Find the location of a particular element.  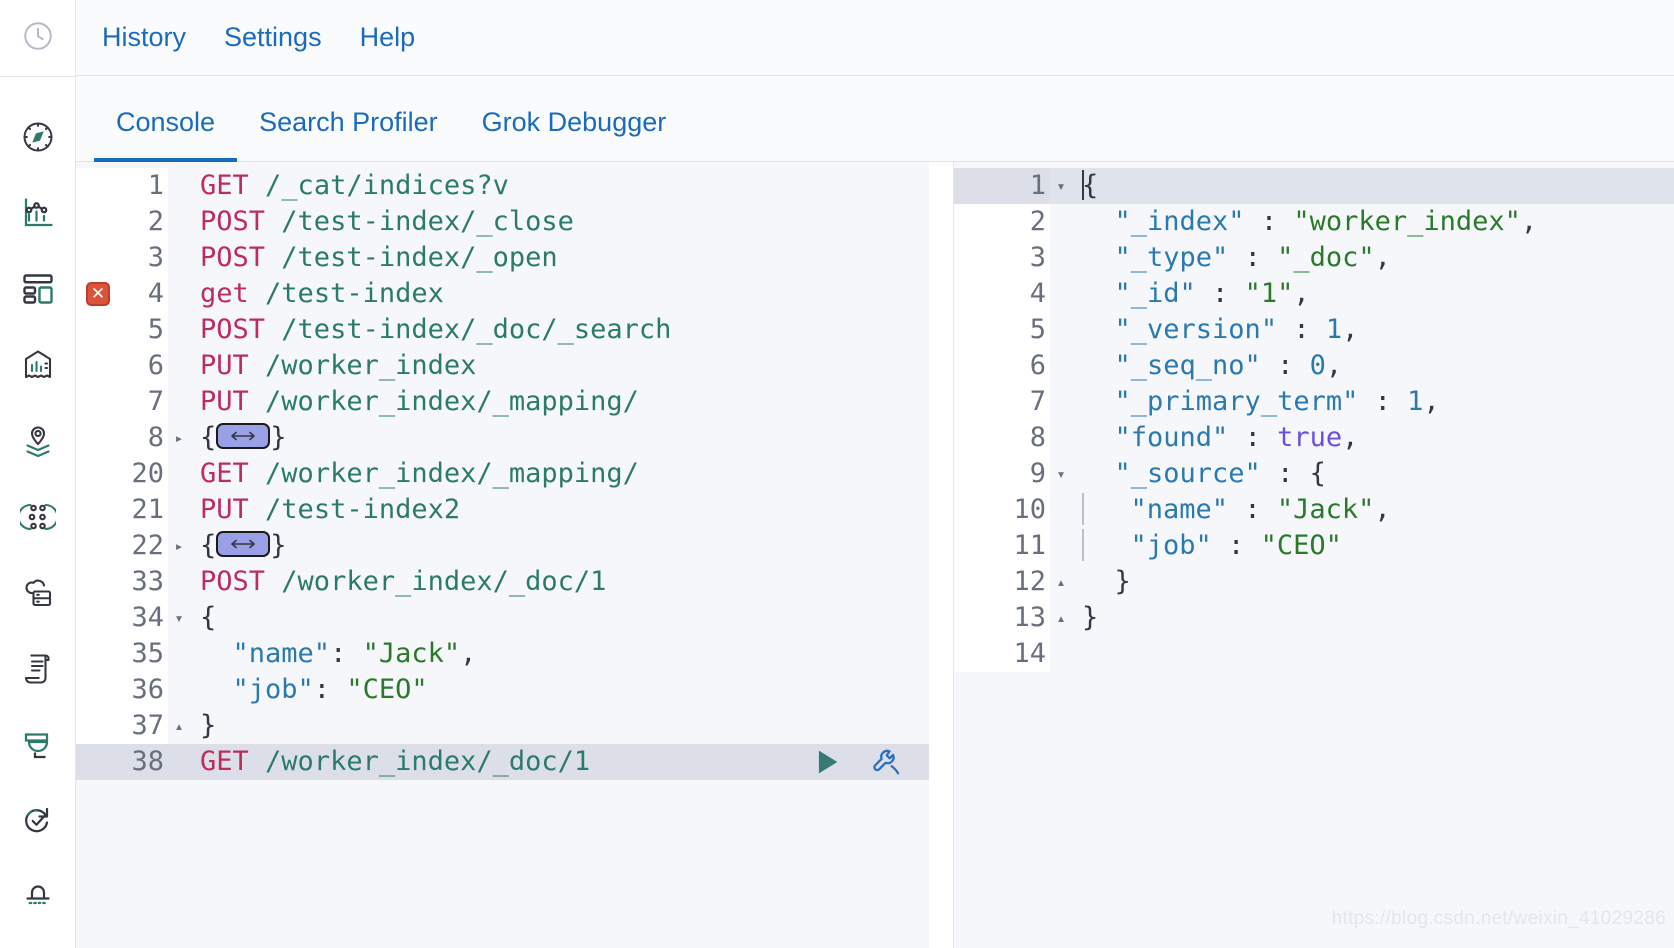

line-number: 11 is located at coordinates (1002, 546).